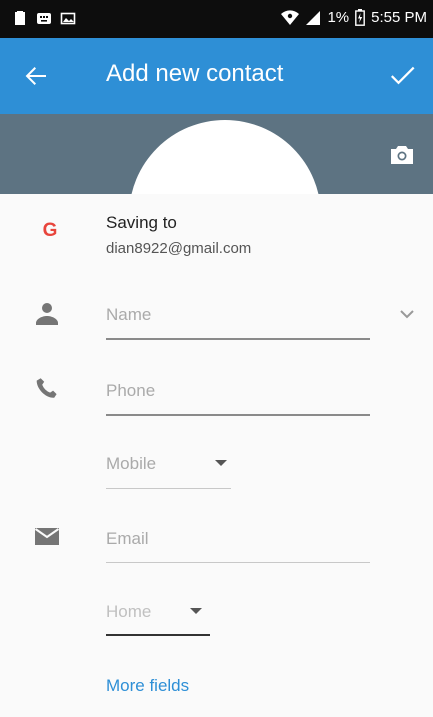  I want to click on email-underline, so click(238, 562).